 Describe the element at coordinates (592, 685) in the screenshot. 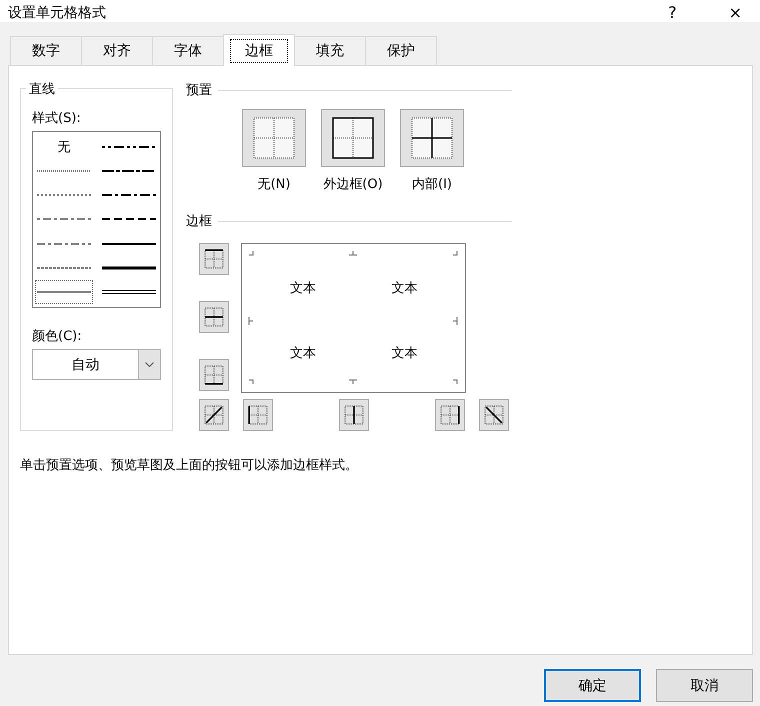

I see `dialog-button: 确定` at that location.